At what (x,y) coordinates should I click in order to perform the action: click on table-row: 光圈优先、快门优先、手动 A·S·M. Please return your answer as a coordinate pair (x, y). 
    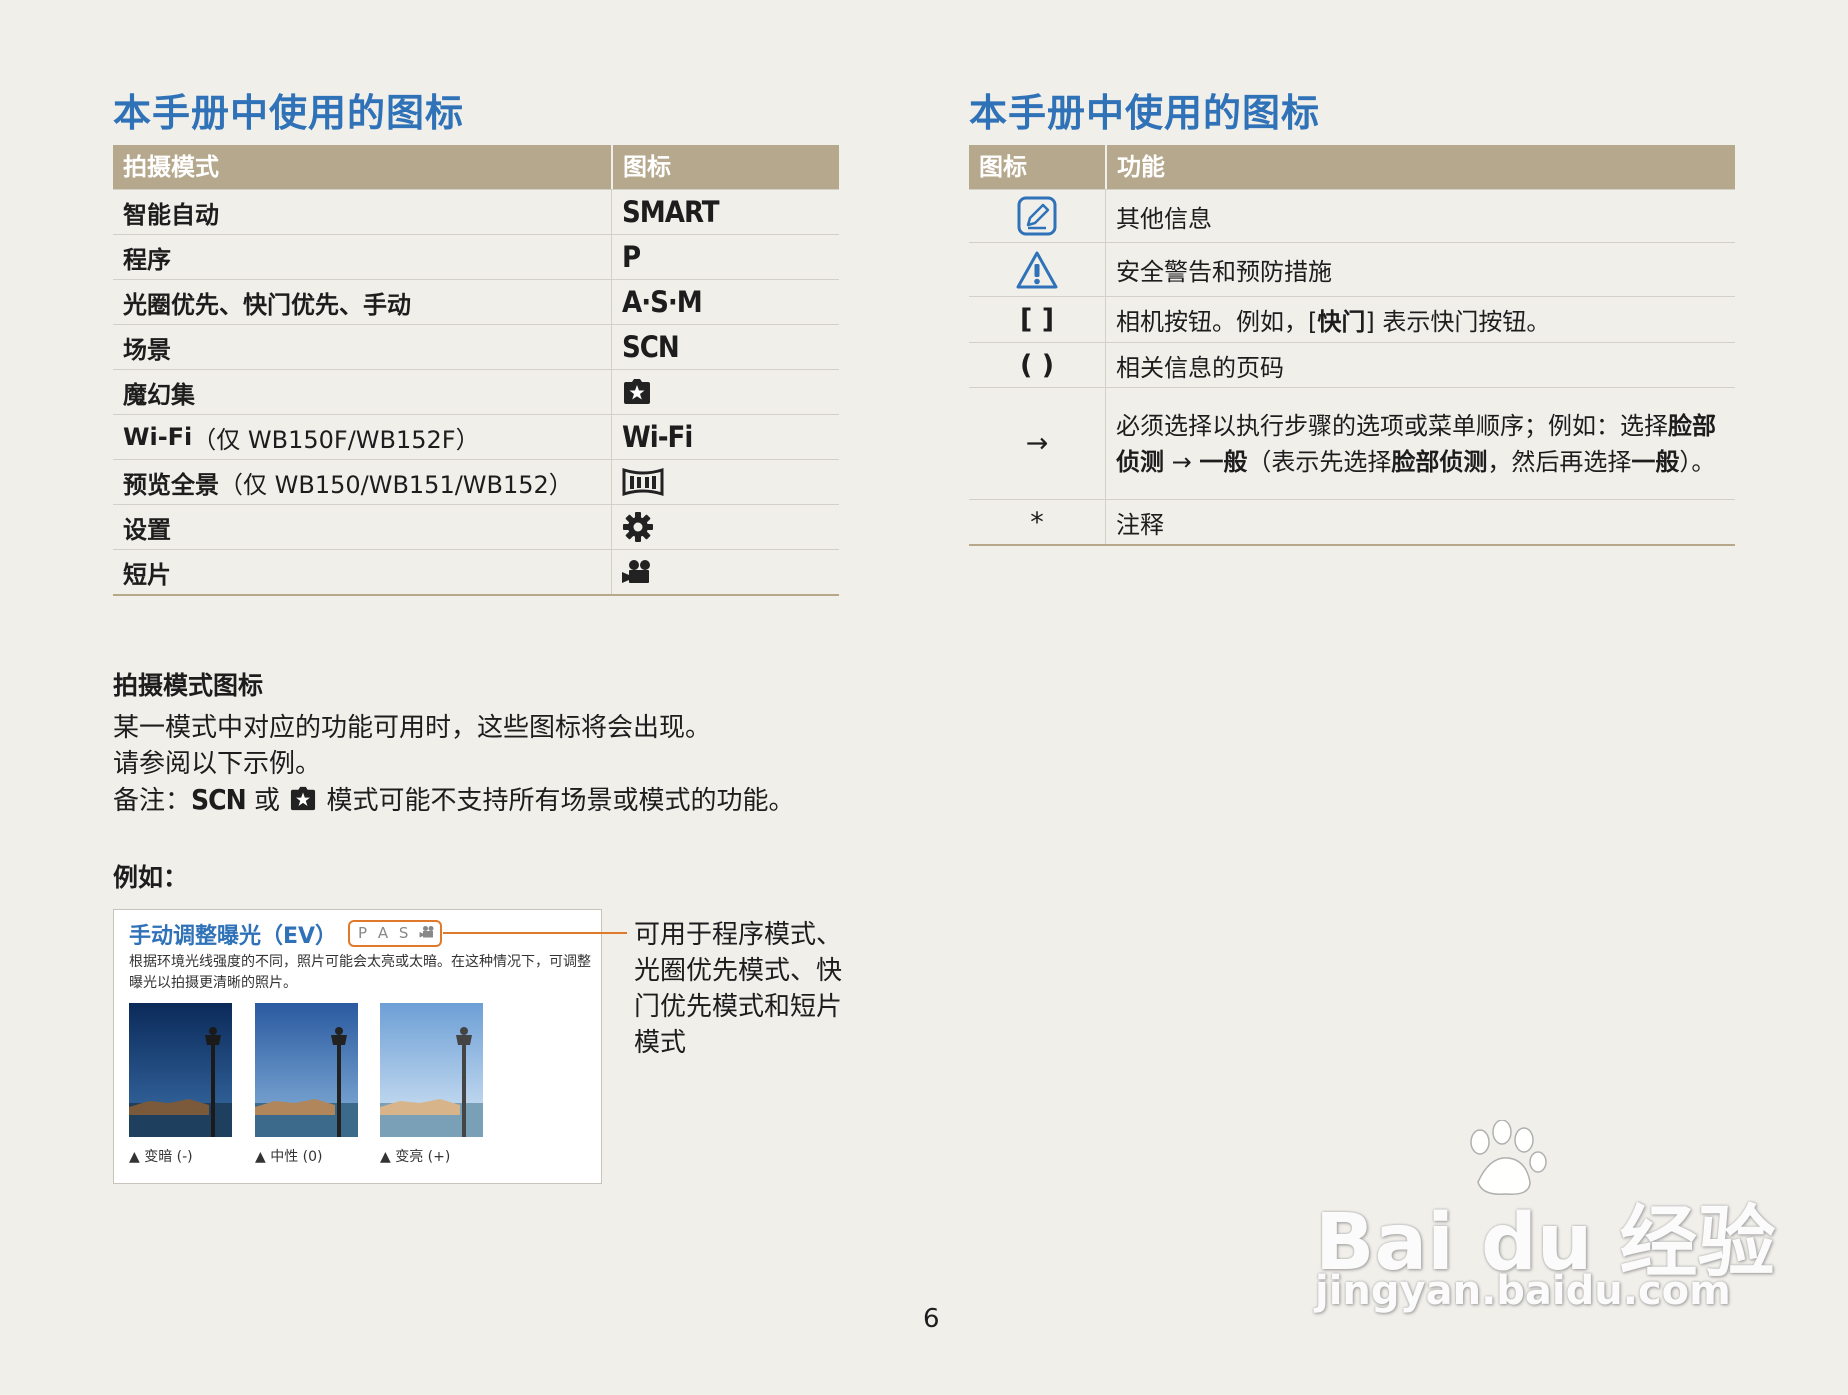
    Looking at the image, I should click on (476, 301).